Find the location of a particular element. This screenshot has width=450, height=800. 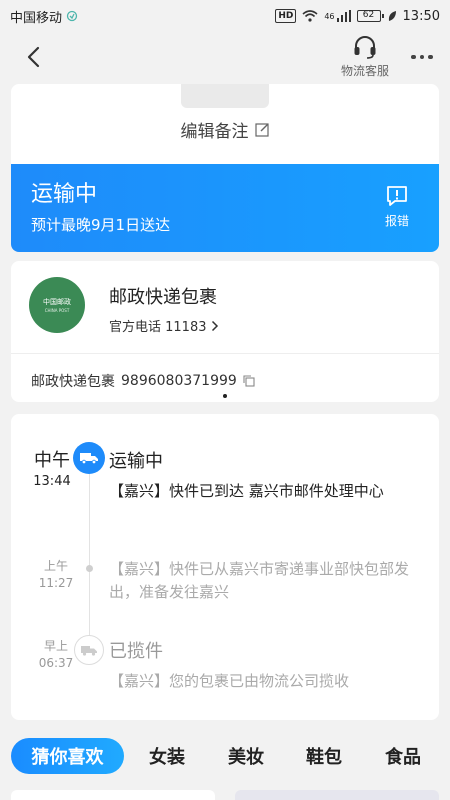

event-title: 运输中 is located at coordinates (136, 461).